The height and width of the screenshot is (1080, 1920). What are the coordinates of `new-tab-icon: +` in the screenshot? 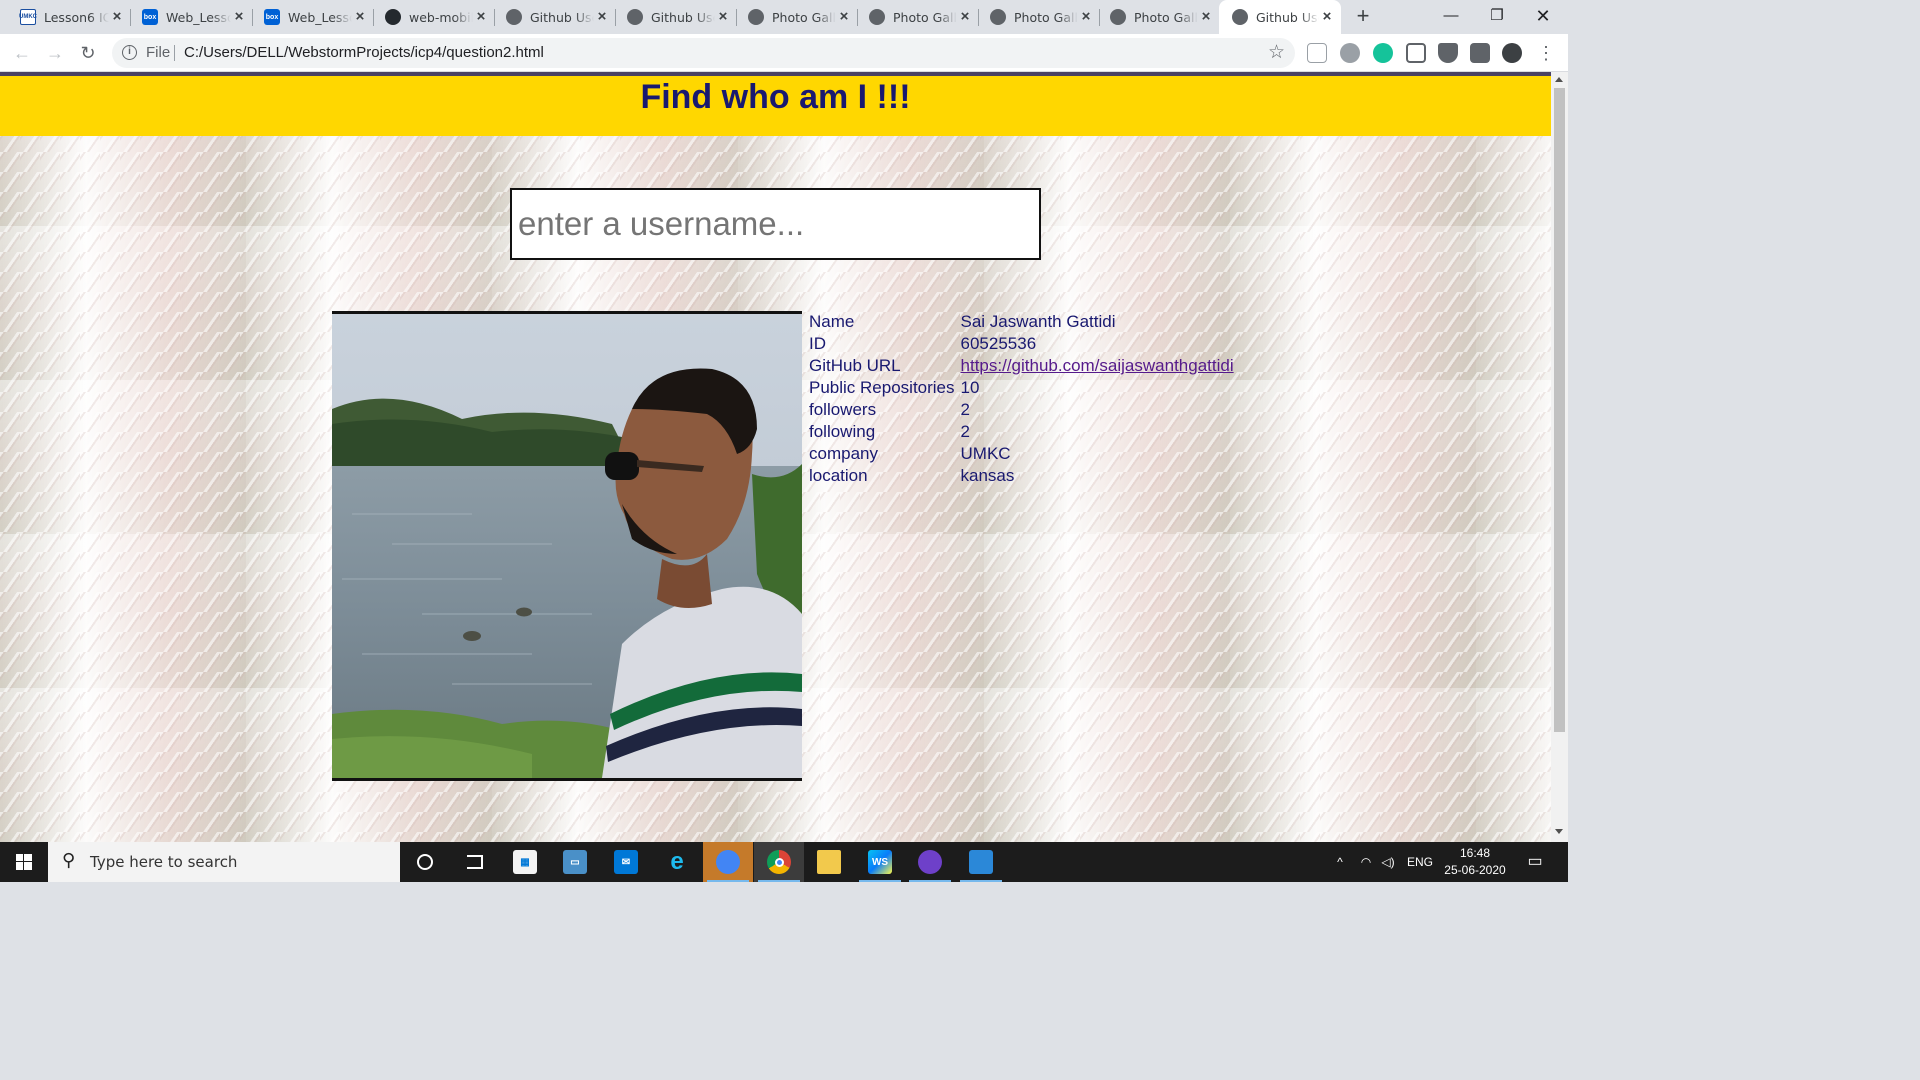 It's located at (1363, 17).